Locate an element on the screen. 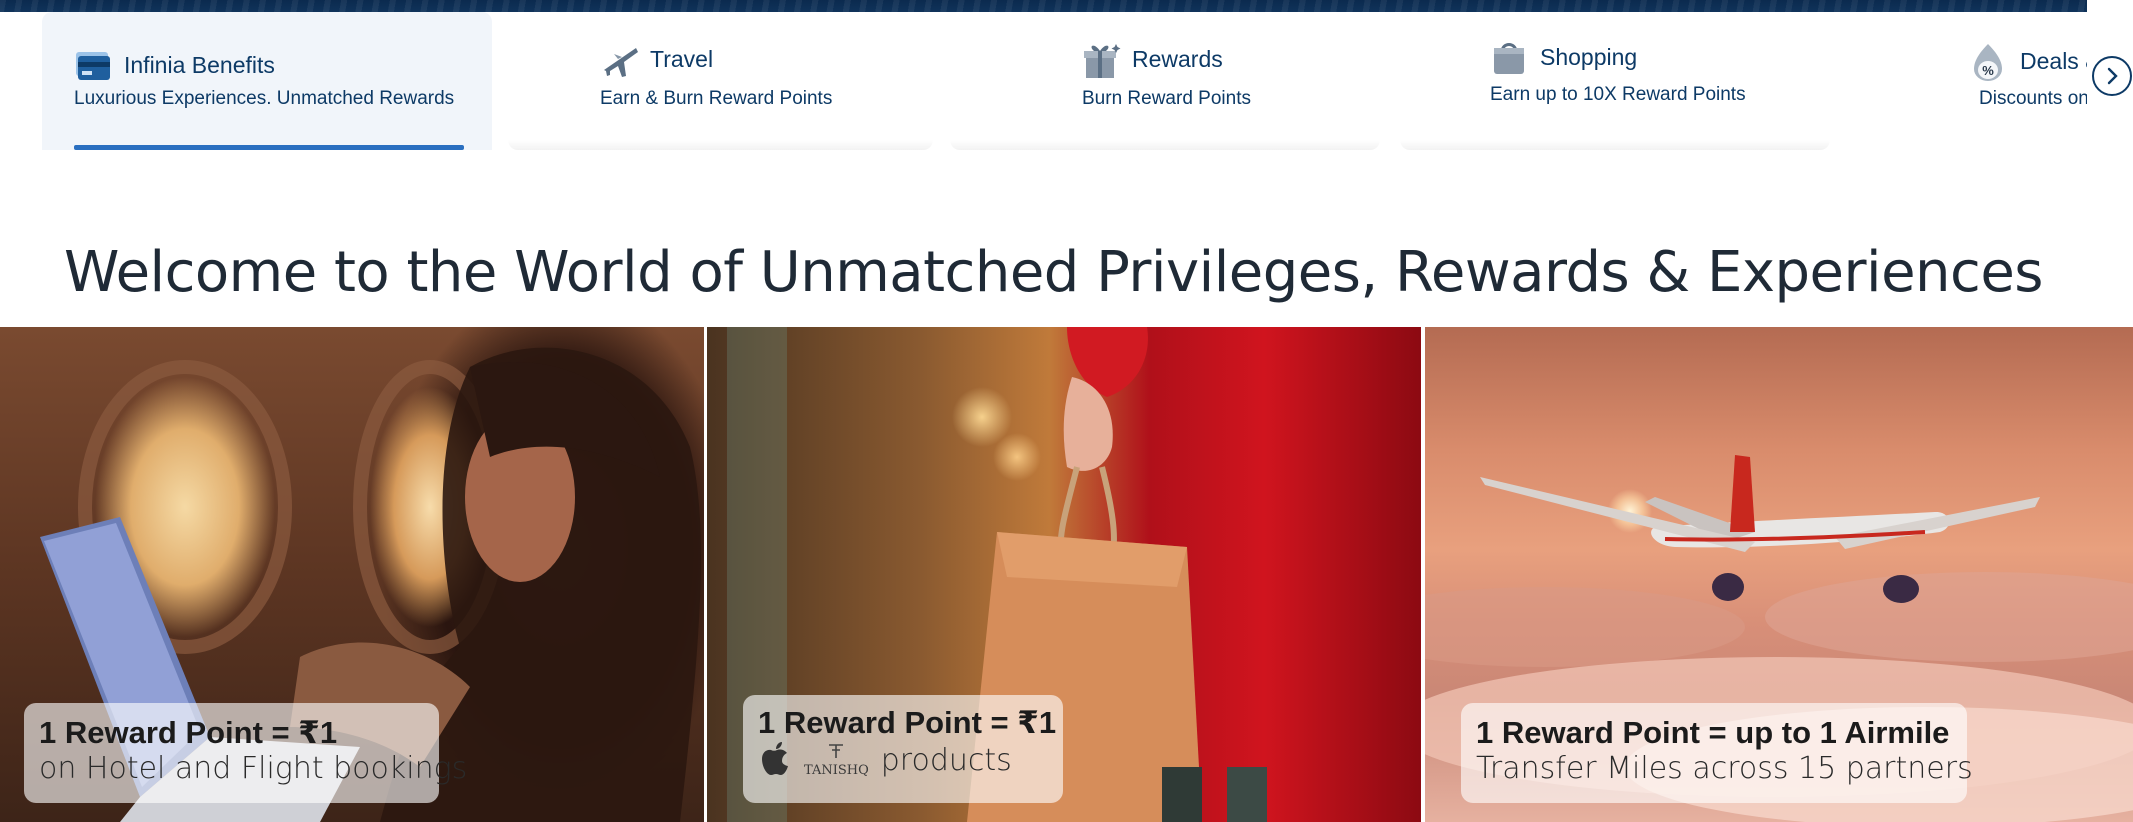 Image resolution: width=2133 pixels, height=822 pixels. caption-box: 1 Reward Point = ₹1 TANISHQ products is located at coordinates (903, 749).